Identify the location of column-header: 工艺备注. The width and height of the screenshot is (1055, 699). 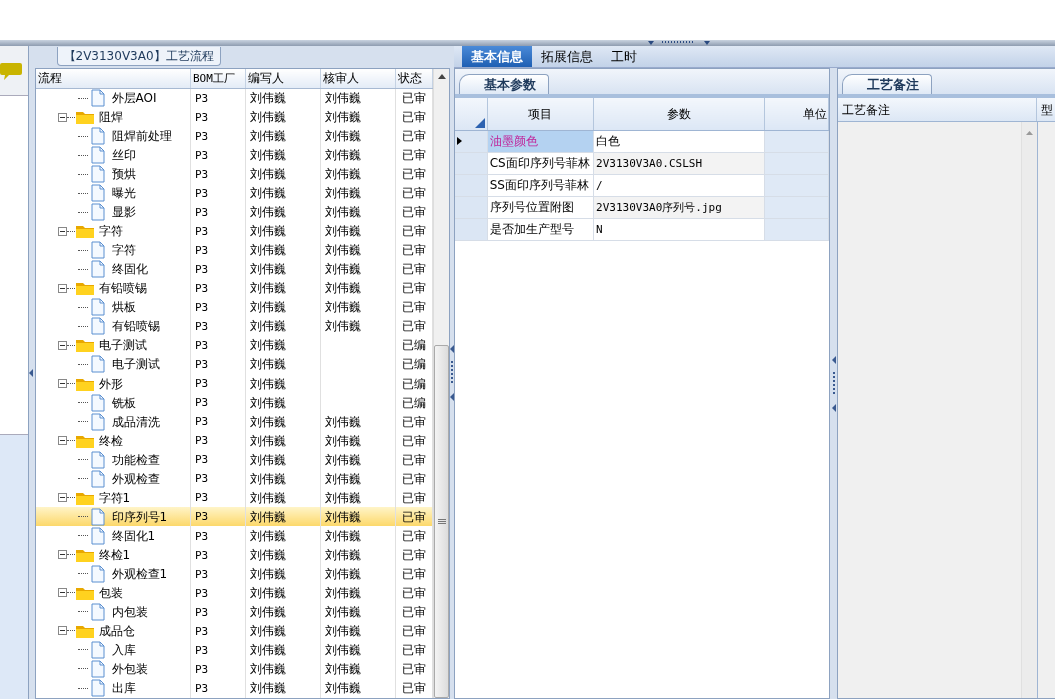
(866, 110).